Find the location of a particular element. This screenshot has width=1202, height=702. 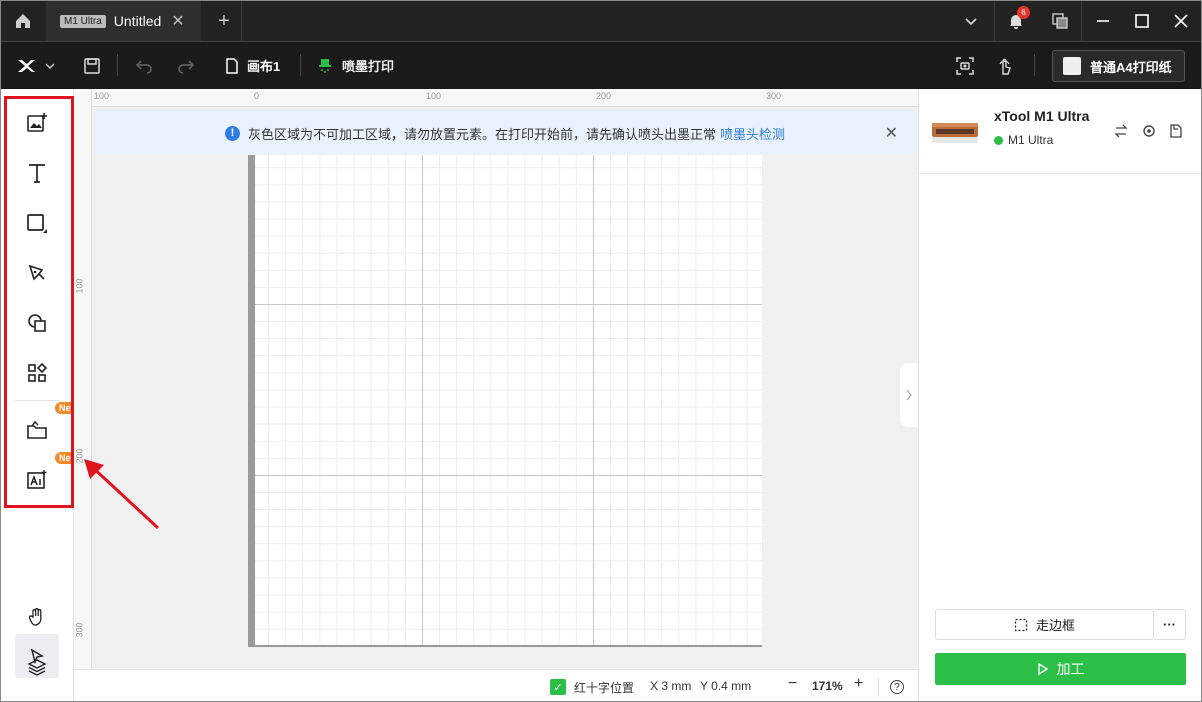

layers-icon is located at coordinates (37, 667).